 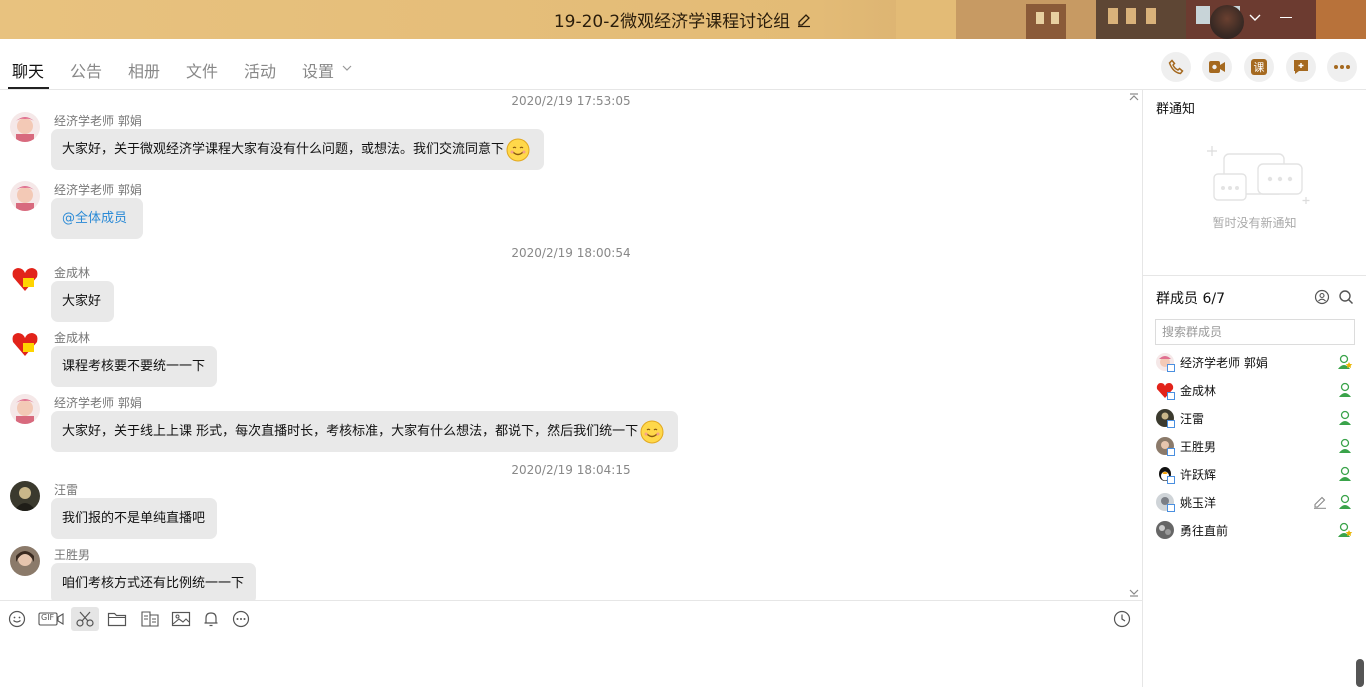 I want to click on emoji-icon, so click(x=17, y=619).